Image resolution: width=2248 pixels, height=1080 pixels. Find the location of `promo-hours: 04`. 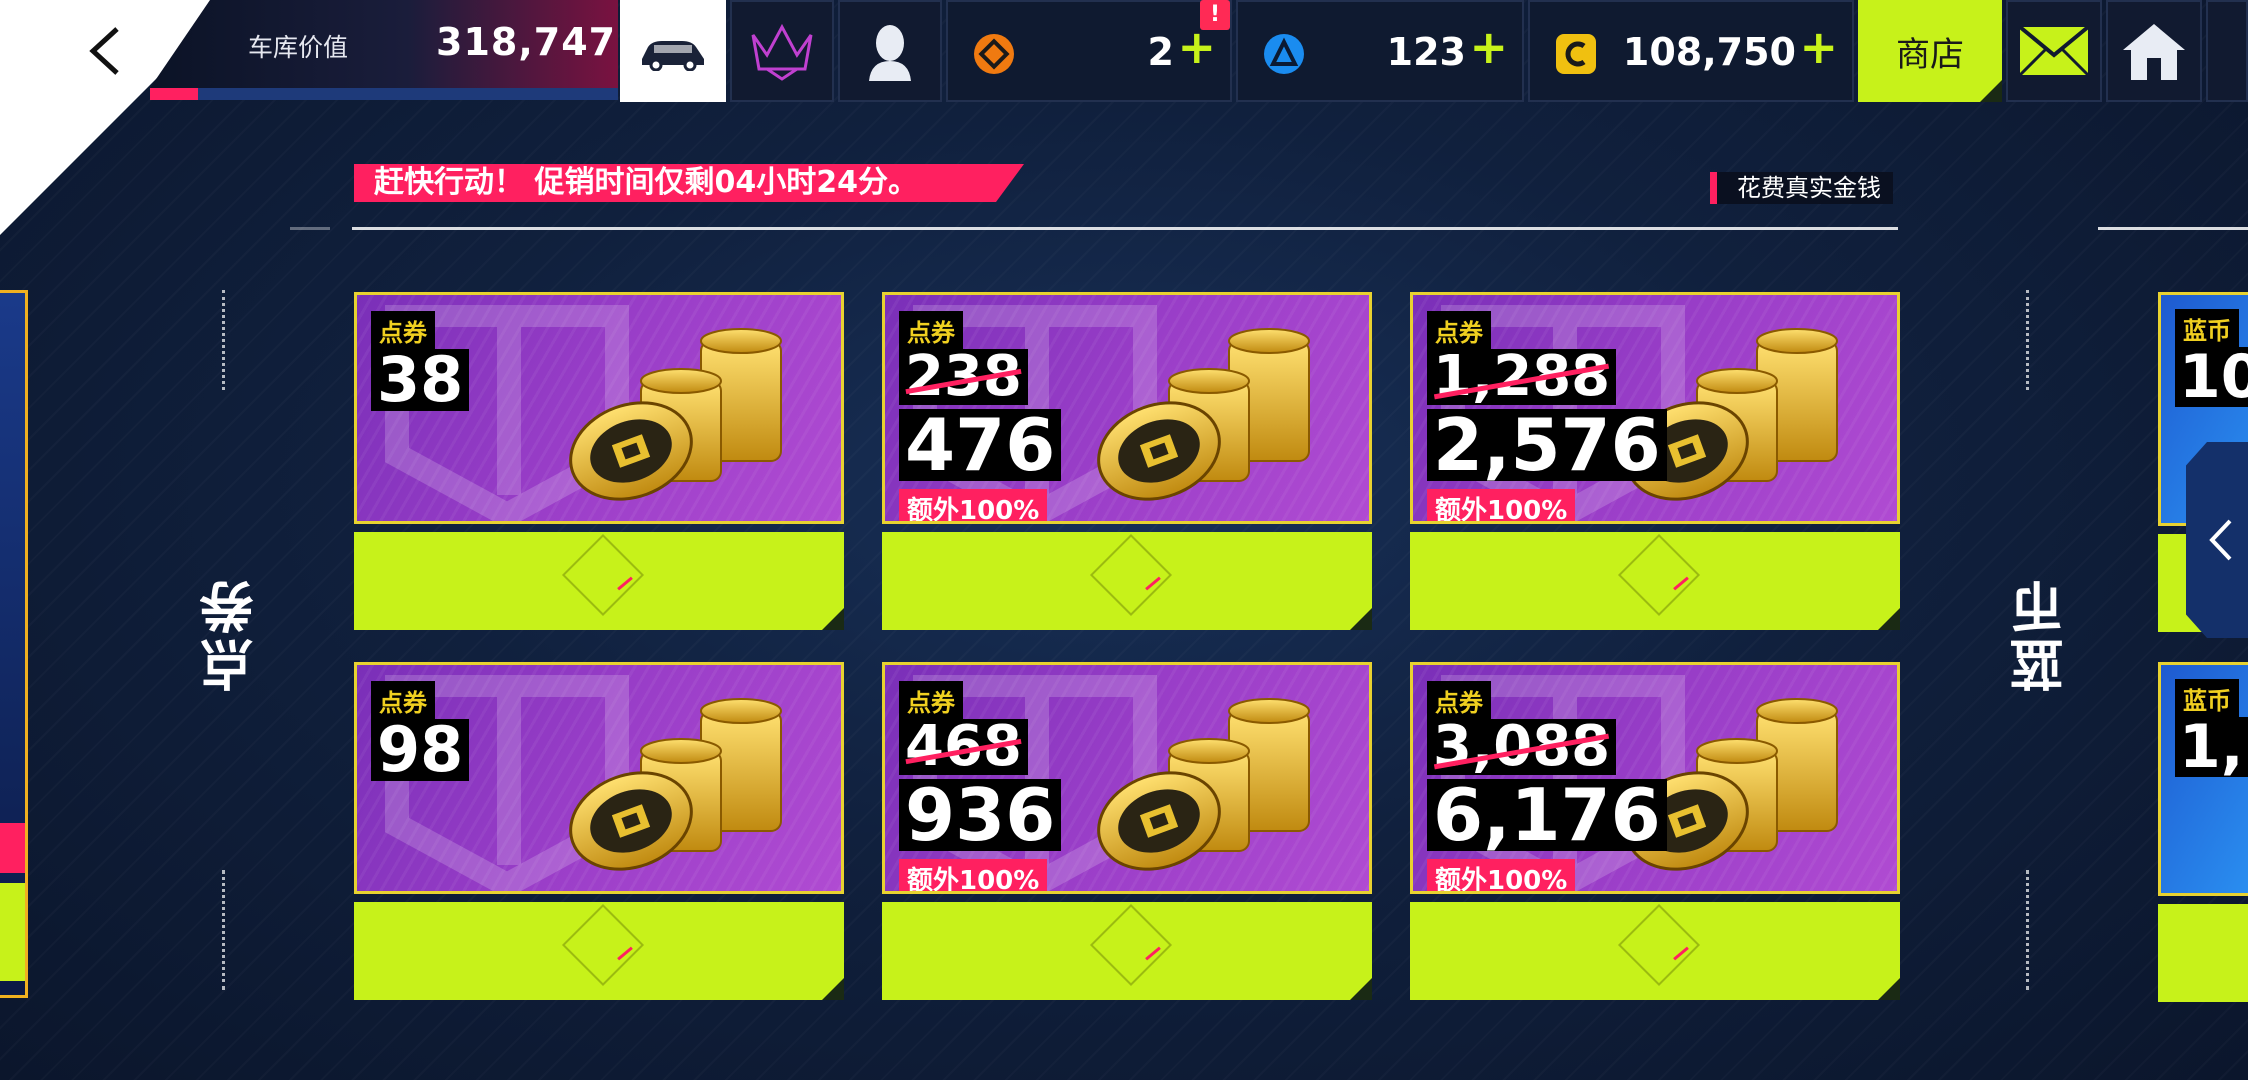

promo-hours: 04 is located at coordinates (735, 182).